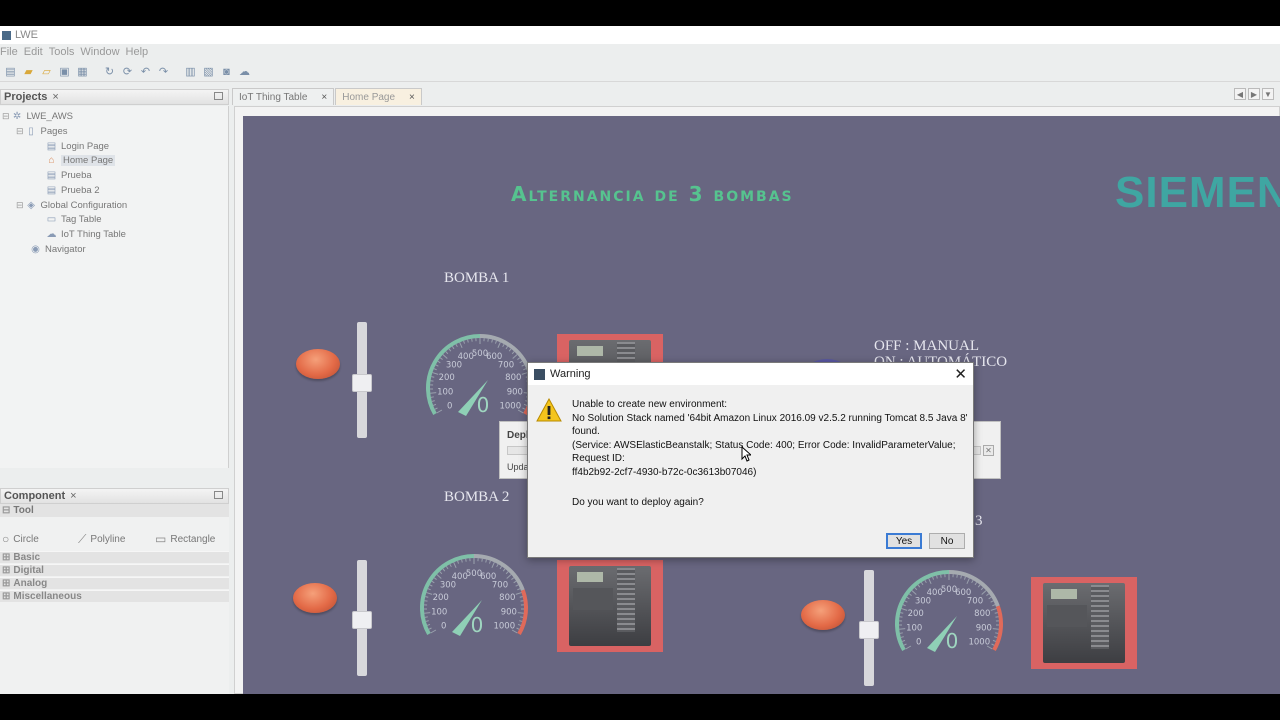 The image size is (1280, 720). I want to click on warning-dialog-titlebar: Warning ✕, so click(750, 374).